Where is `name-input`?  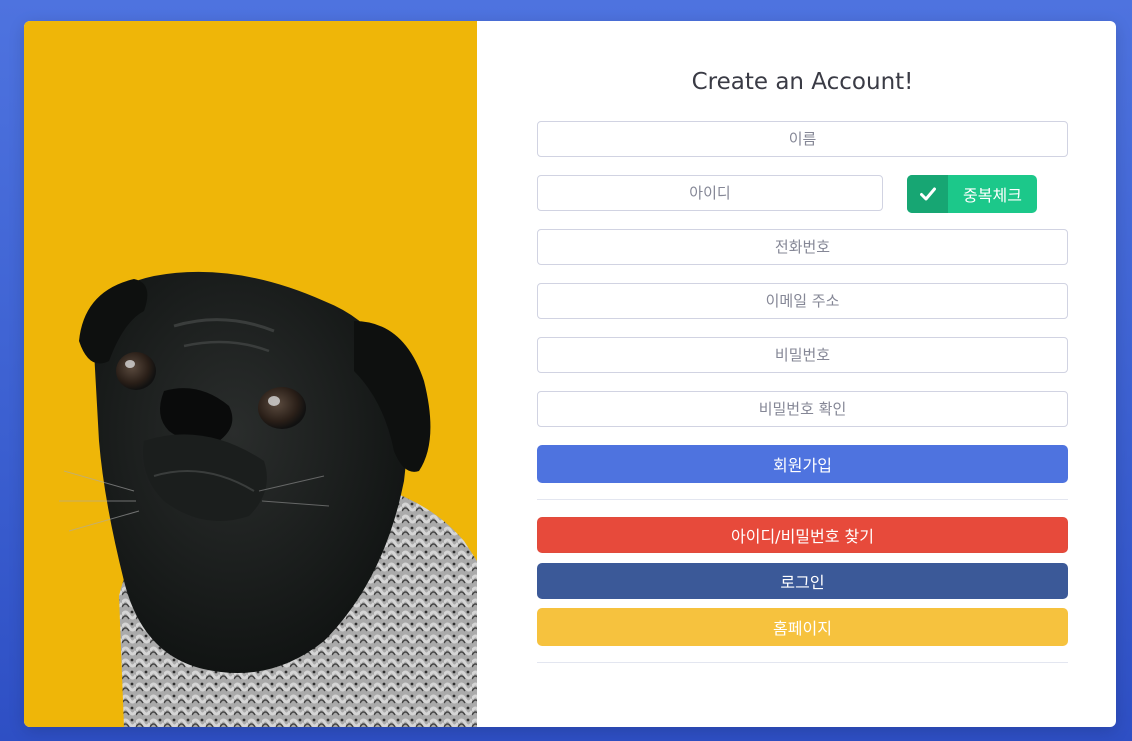 name-input is located at coordinates (802, 139).